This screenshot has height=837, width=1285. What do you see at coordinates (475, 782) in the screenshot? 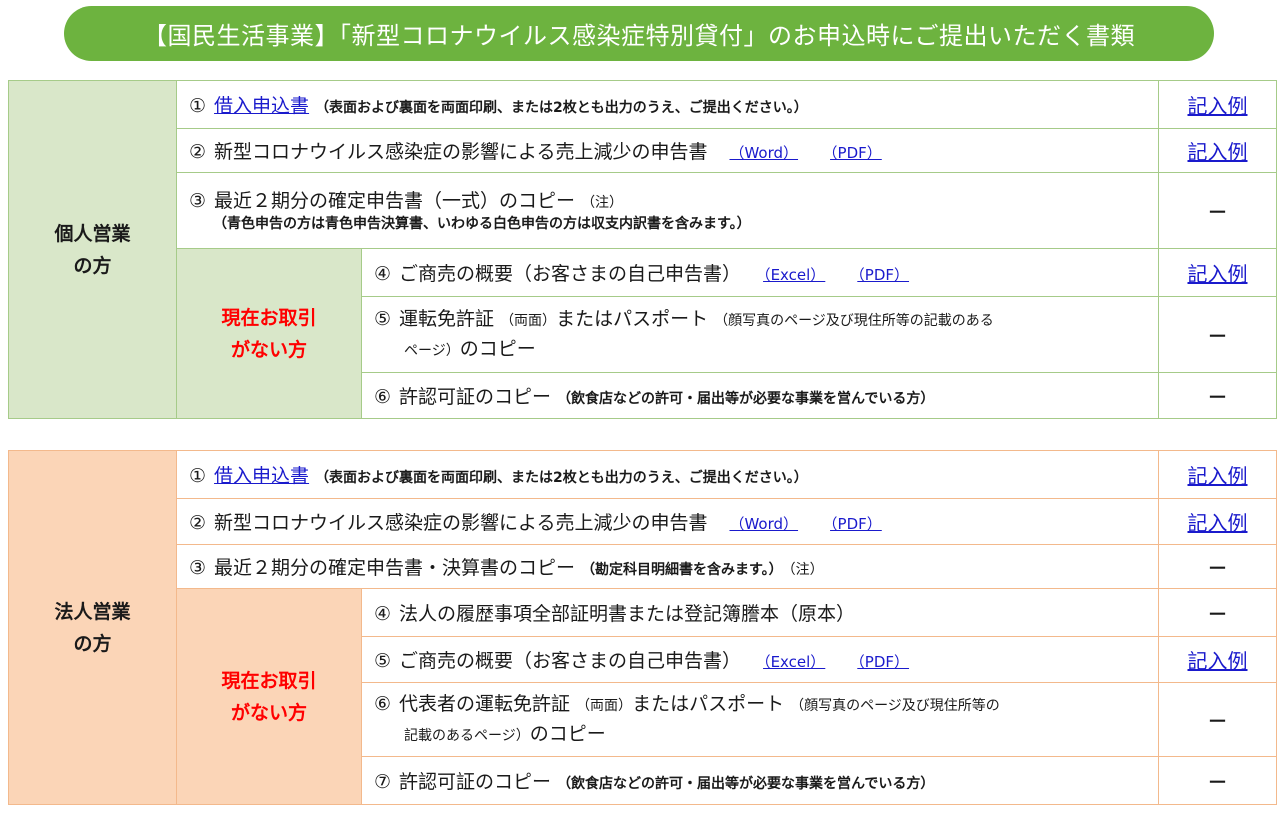
I see `item-text: 許認可証のコピー` at bounding box center [475, 782].